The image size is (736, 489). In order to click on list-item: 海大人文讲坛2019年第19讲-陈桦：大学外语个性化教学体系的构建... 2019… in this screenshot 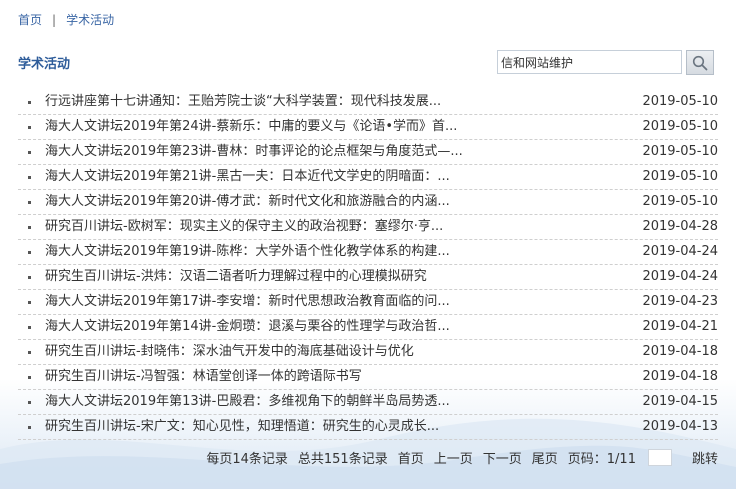, I will do `click(368, 252)`.